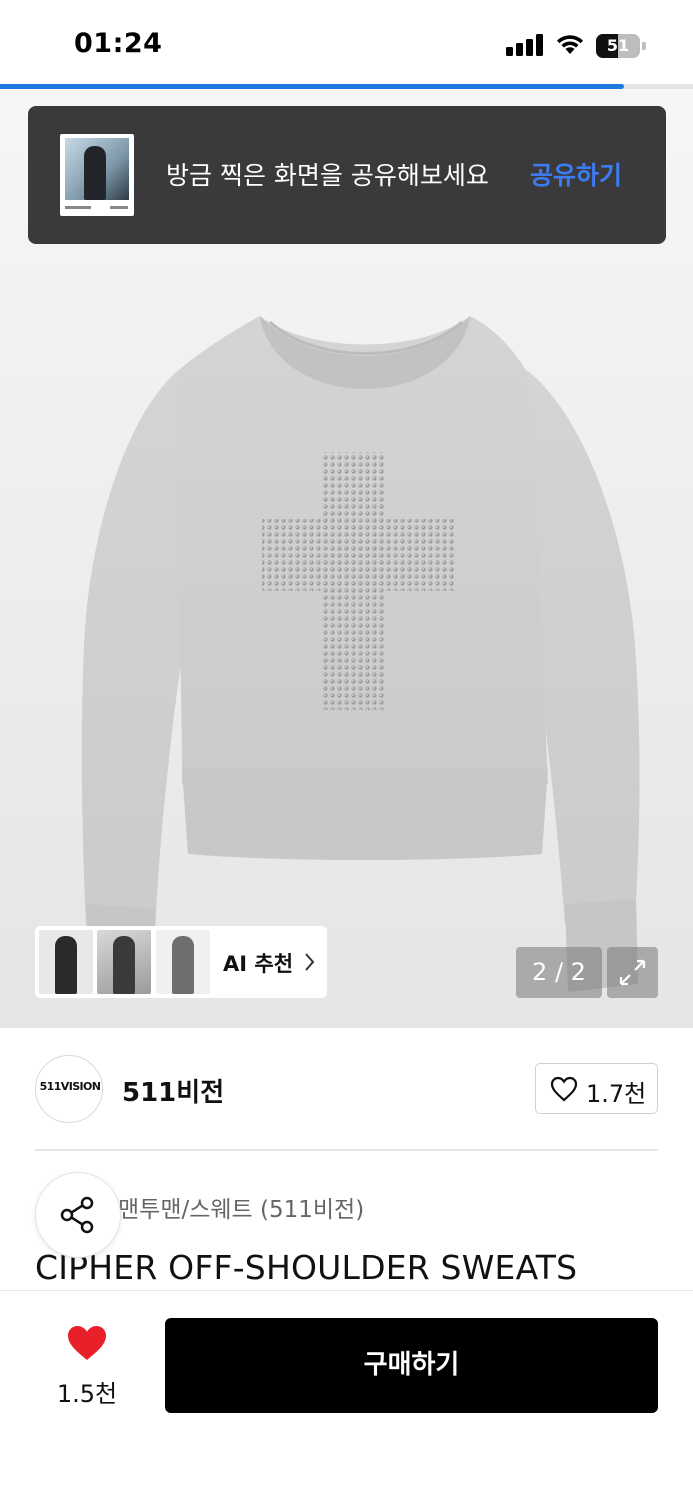 This screenshot has height=1500, width=693. I want to click on battery-icon: 51, so click(621, 46).